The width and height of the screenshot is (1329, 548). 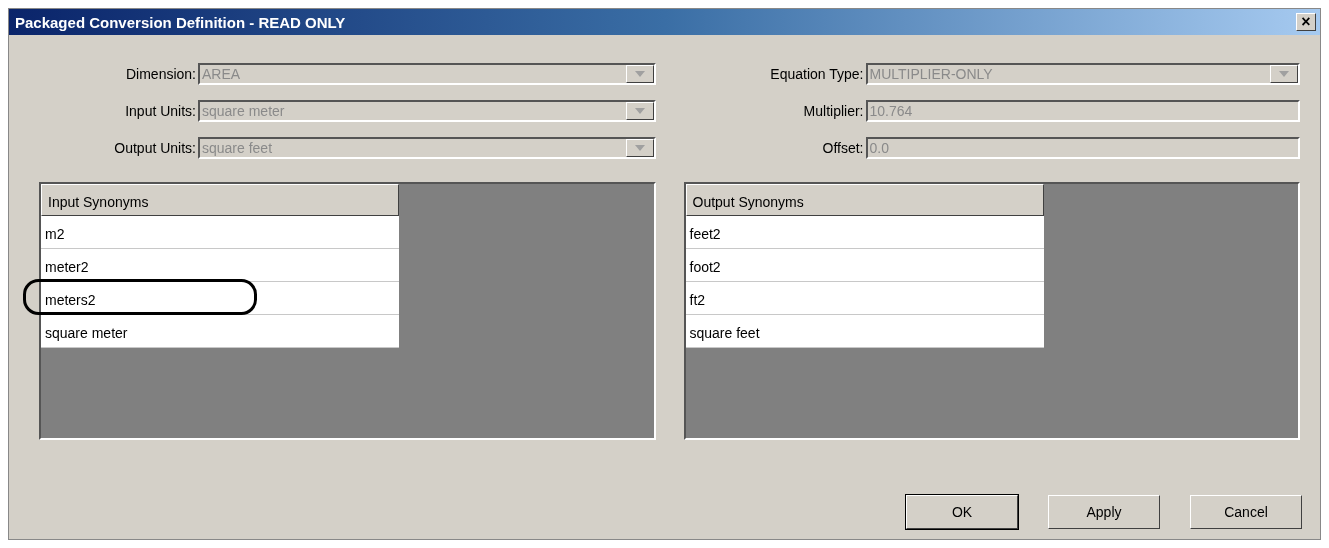 I want to click on column-header: Output Synonyms, so click(x=864, y=200).